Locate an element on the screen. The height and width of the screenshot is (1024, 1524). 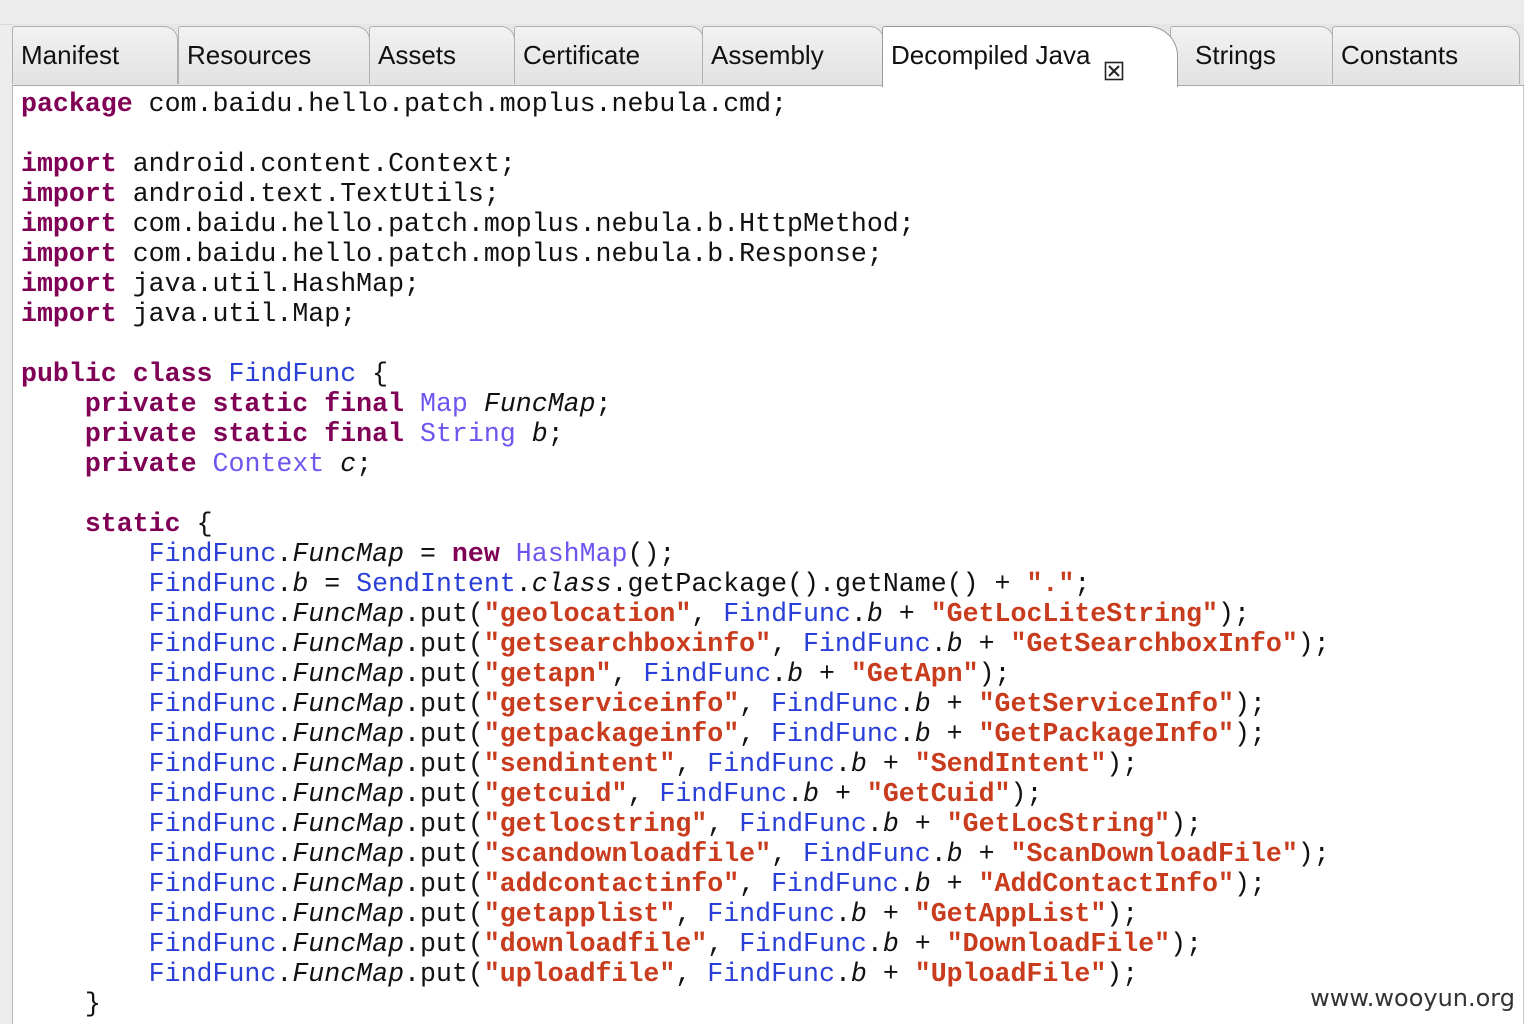
string-literal-token: "DownloadFile" is located at coordinates (1058, 944).